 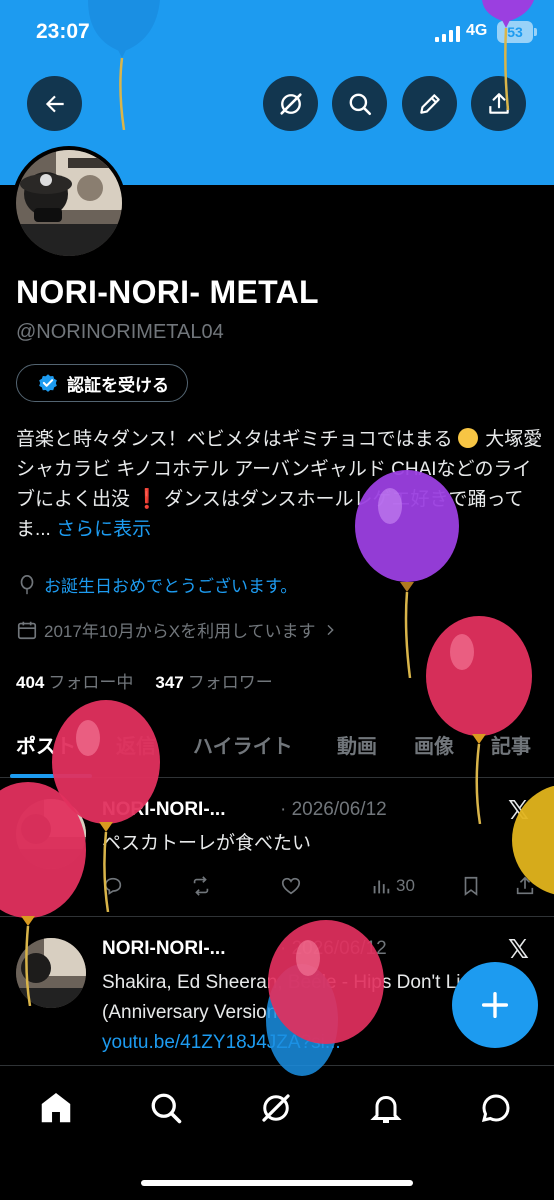 I want to click on back-button, so click(x=54, y=103).